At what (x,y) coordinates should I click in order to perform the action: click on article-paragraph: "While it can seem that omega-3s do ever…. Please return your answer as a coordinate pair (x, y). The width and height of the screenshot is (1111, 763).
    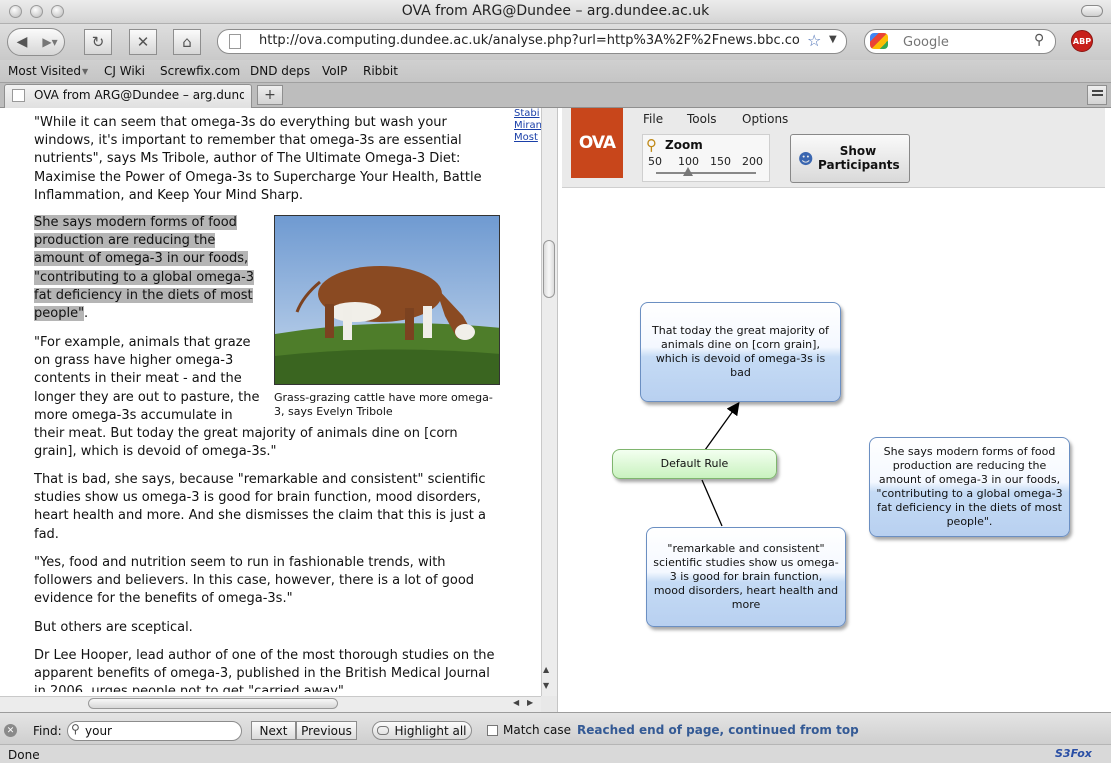
    Looking at the image, I should click on (258, 159).